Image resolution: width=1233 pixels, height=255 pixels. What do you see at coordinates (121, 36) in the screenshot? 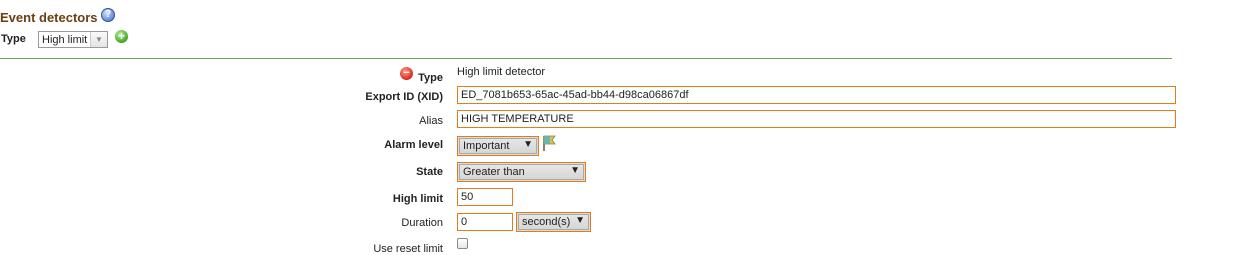
I see `add-icon: +` at bounding box center [121, 36].